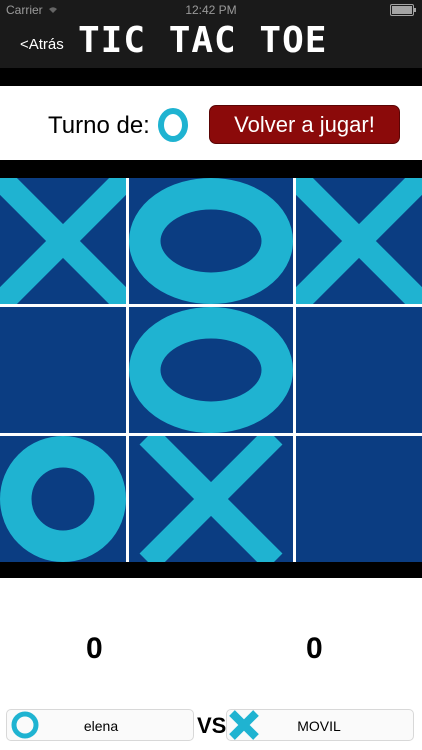  I want to click on right-player-name: MOVIL, so click(319, 726).